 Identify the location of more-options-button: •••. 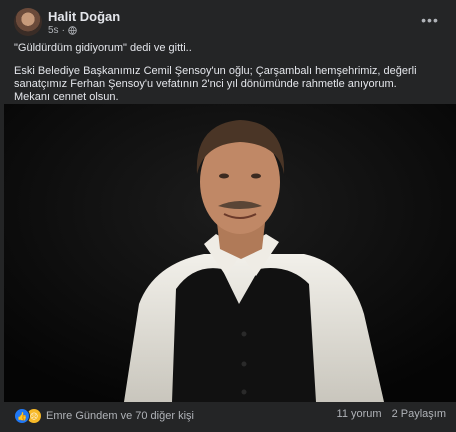
(430, 20).